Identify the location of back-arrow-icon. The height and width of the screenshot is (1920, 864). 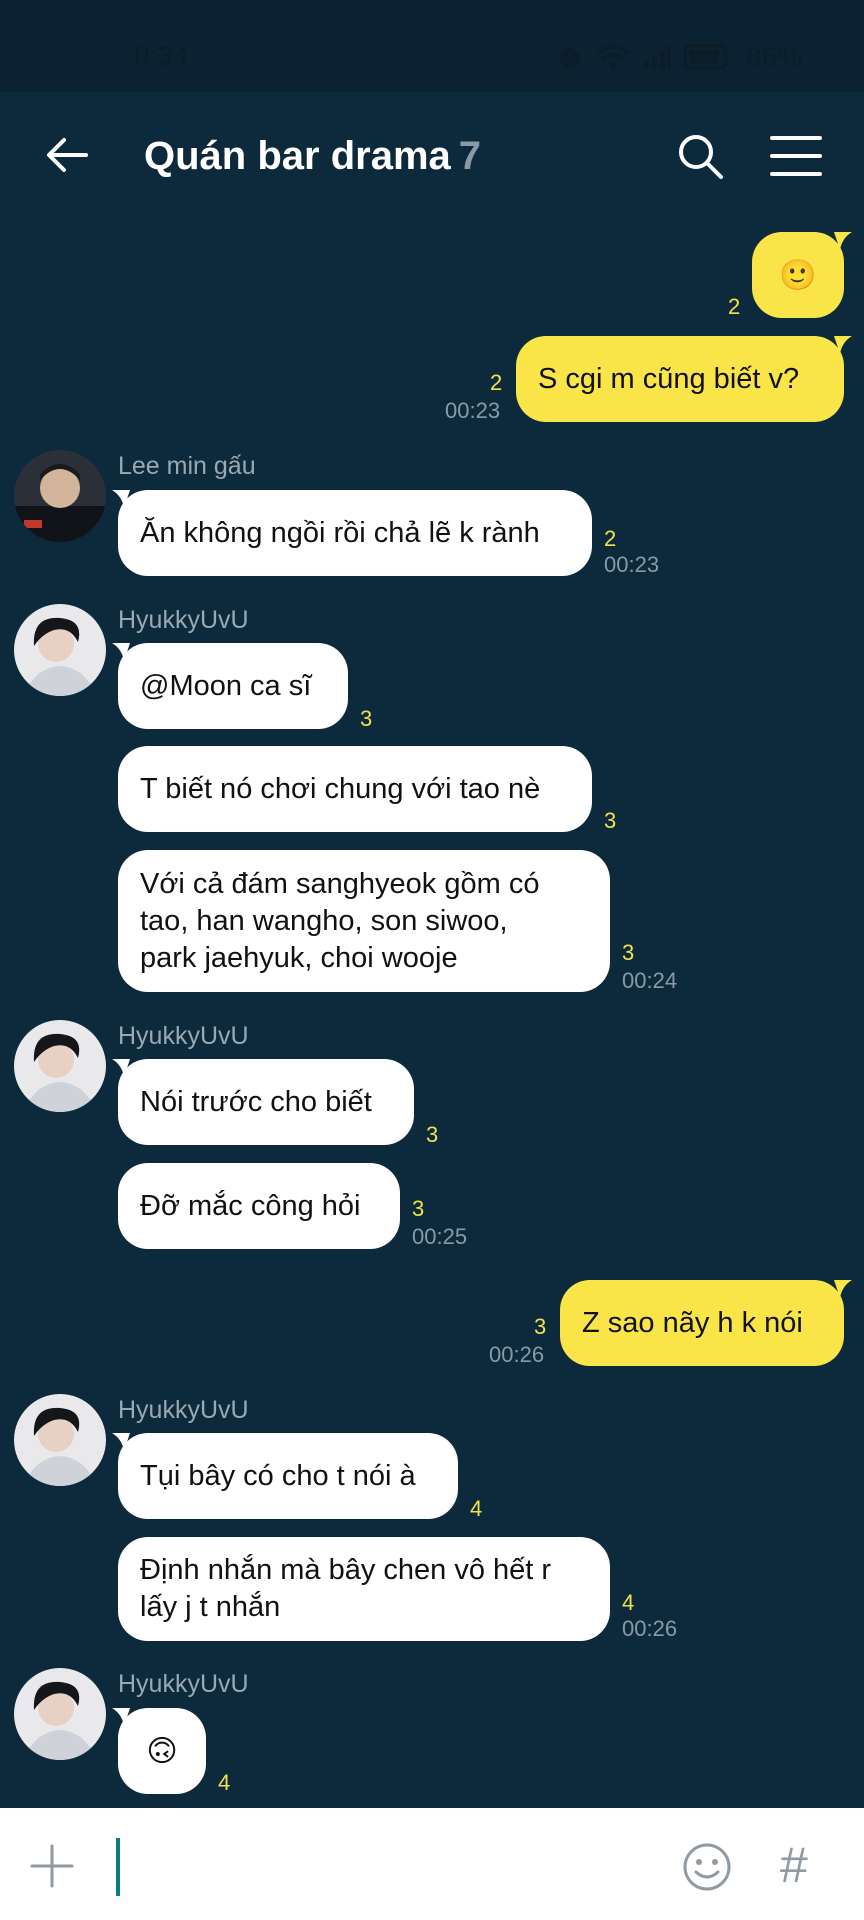
(67, 155).